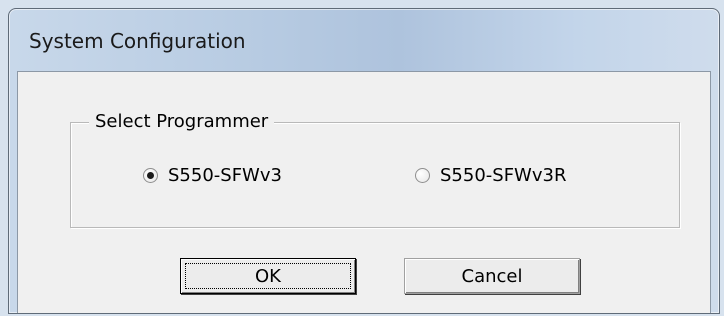  I want to click on cancel-button: Cancel, so click(492, 276).